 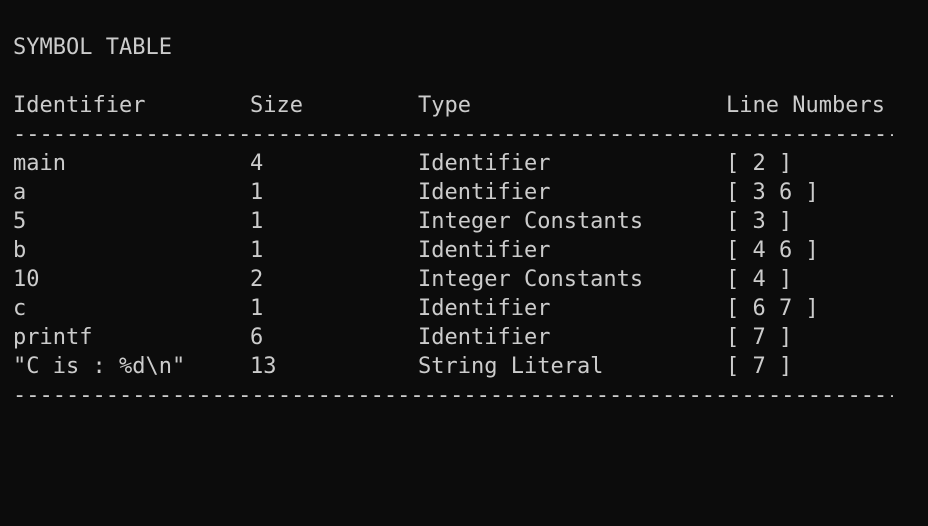 I want to click on cell-line-numbers: [ 6 7 ], so click(x=772, y=308).